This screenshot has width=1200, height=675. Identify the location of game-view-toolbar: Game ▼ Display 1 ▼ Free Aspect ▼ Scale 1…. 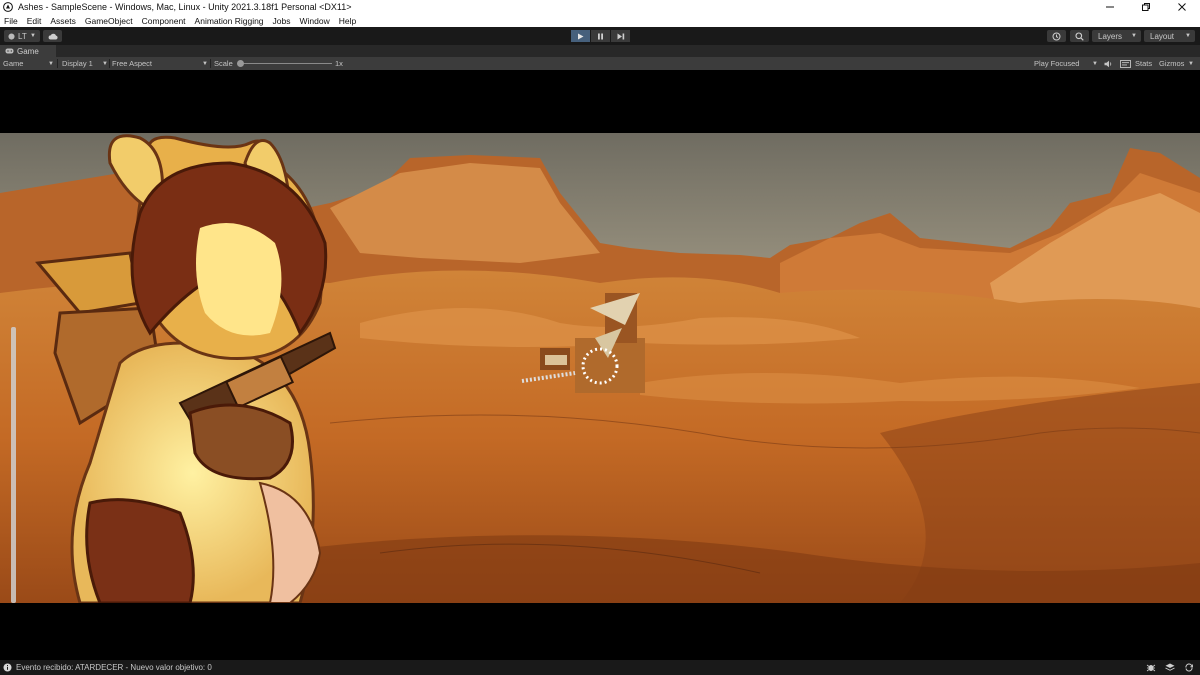
(600, 63).